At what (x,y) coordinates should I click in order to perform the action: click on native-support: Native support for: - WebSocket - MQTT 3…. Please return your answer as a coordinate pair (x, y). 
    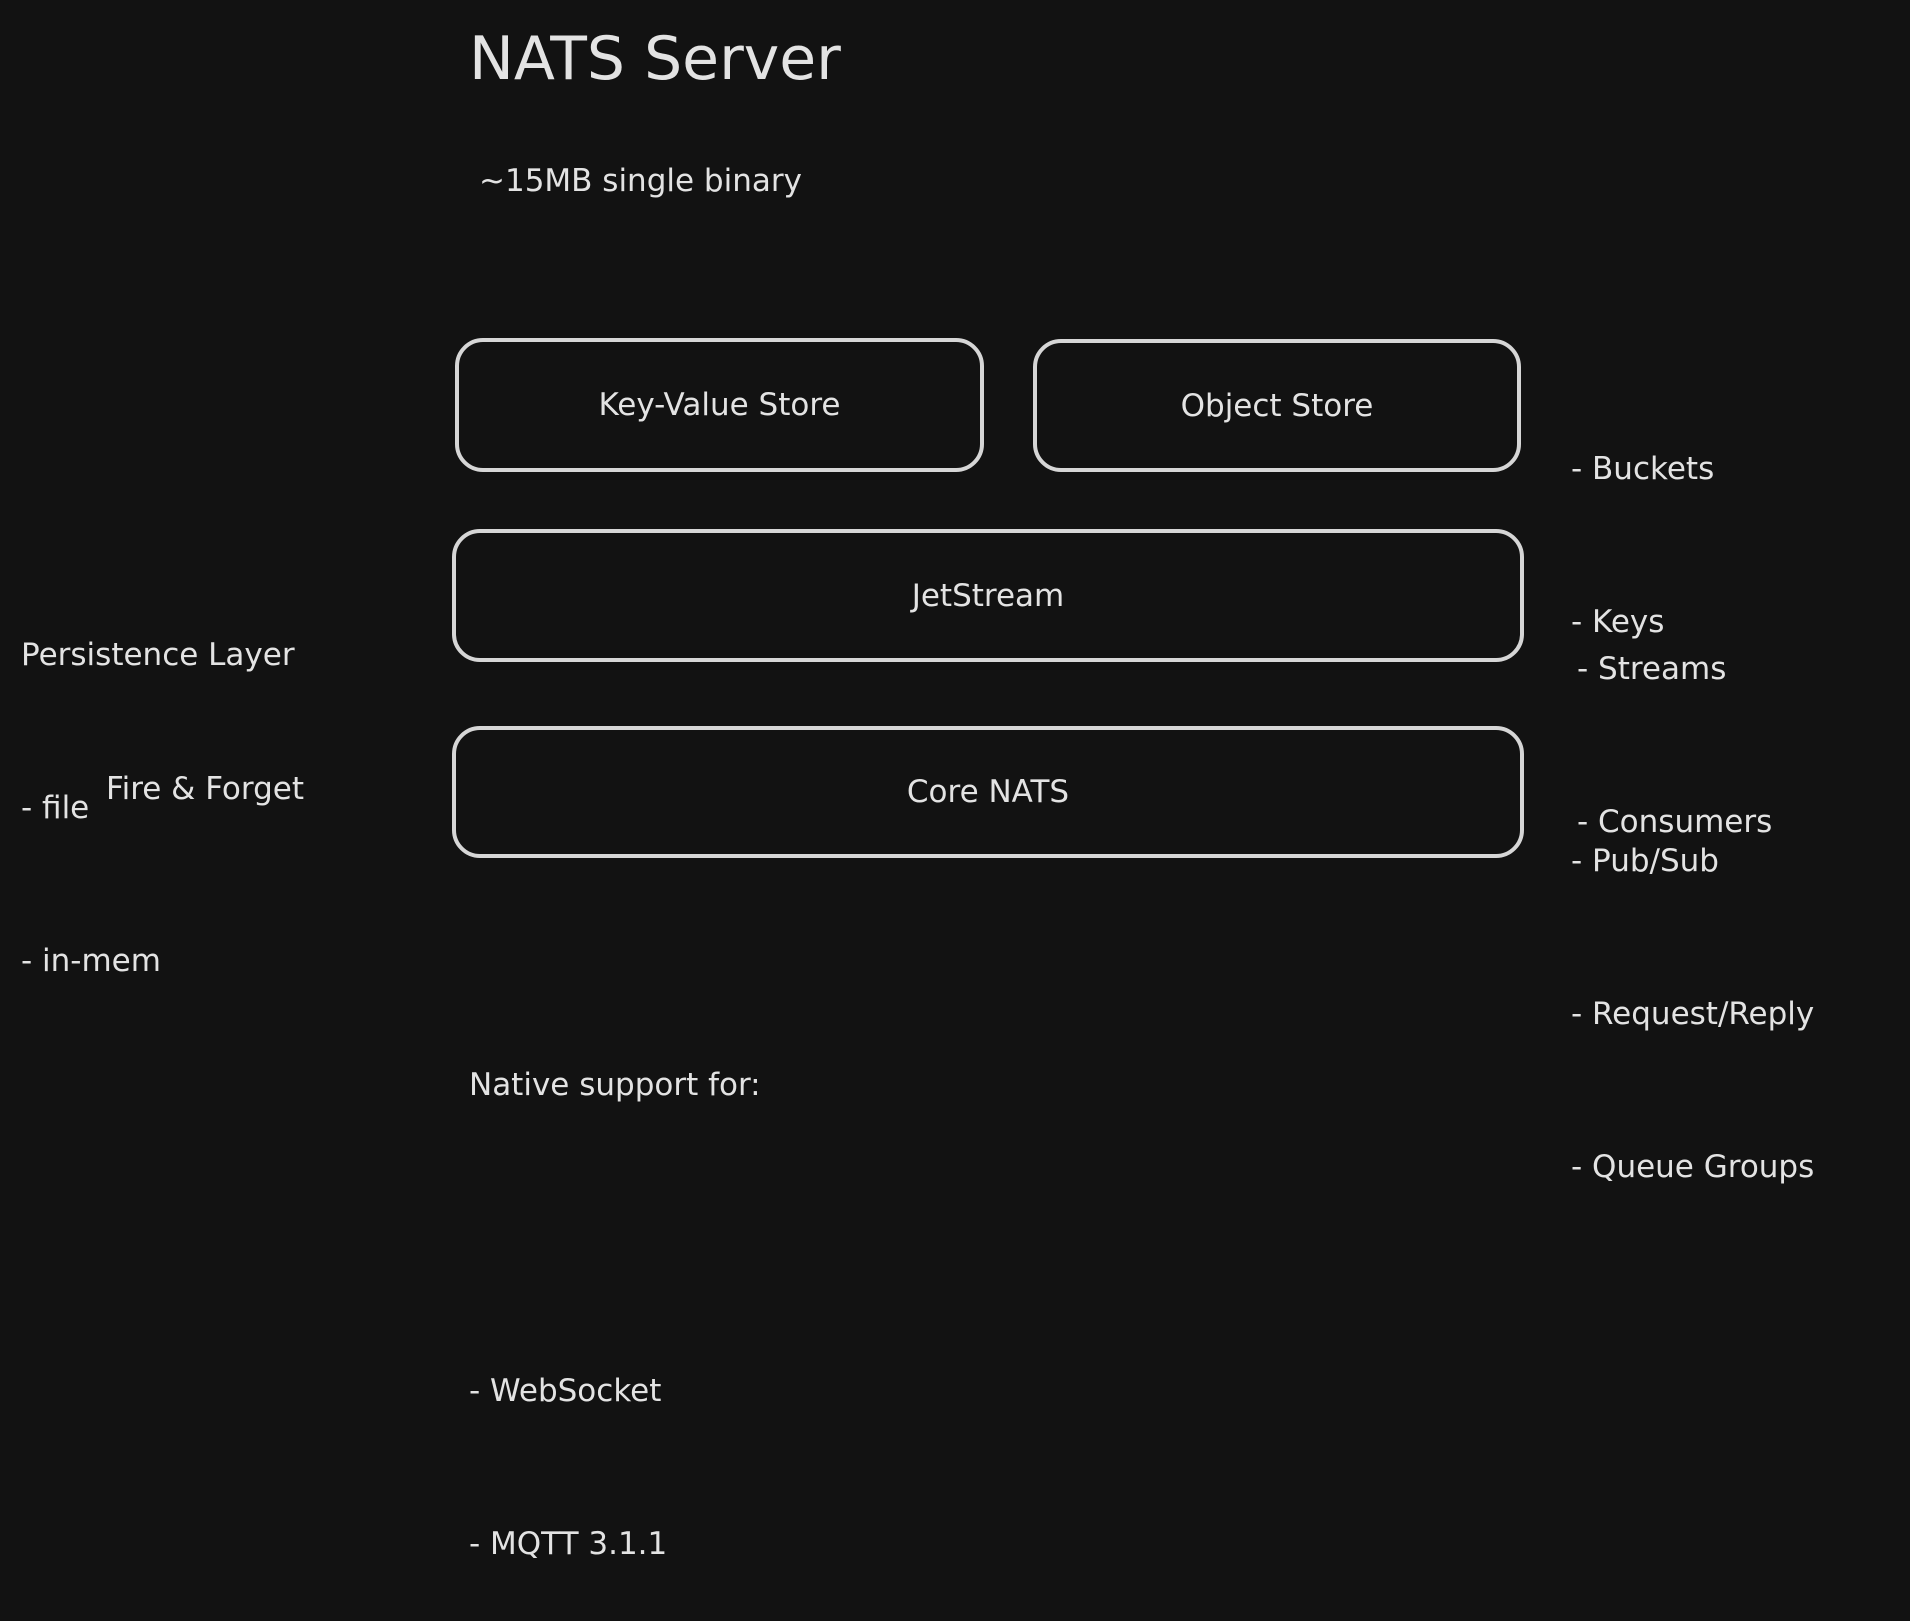
    Looking at the image, I should click on (615, 1289).